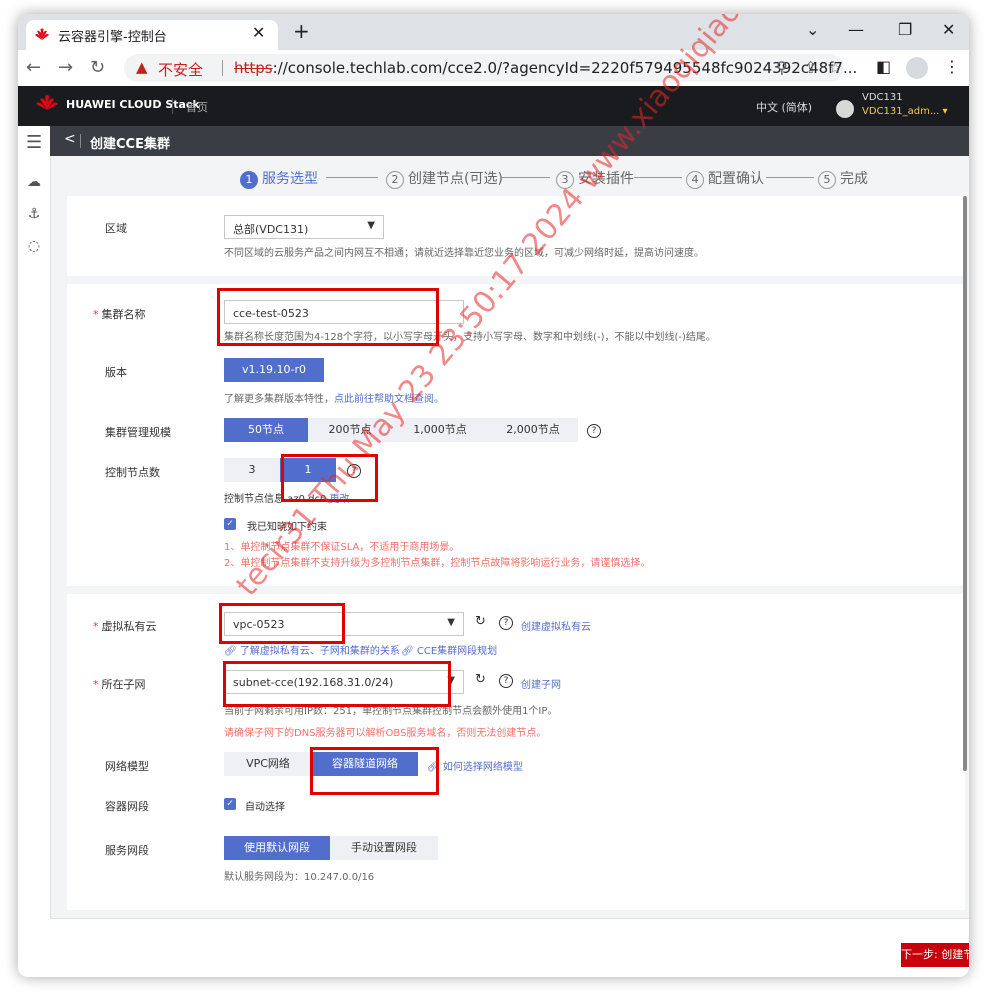  What do you see at coordinates (180, 69) in the screenshot?
I see `security-warning: 不安全` at bounding box center [180, 69].